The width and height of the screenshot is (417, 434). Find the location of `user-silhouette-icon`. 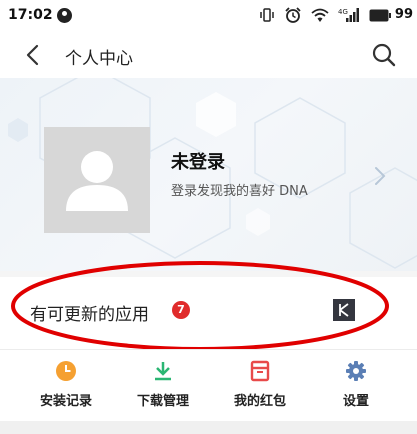

user-silhouette-icon is located at coordinates (97, 181).